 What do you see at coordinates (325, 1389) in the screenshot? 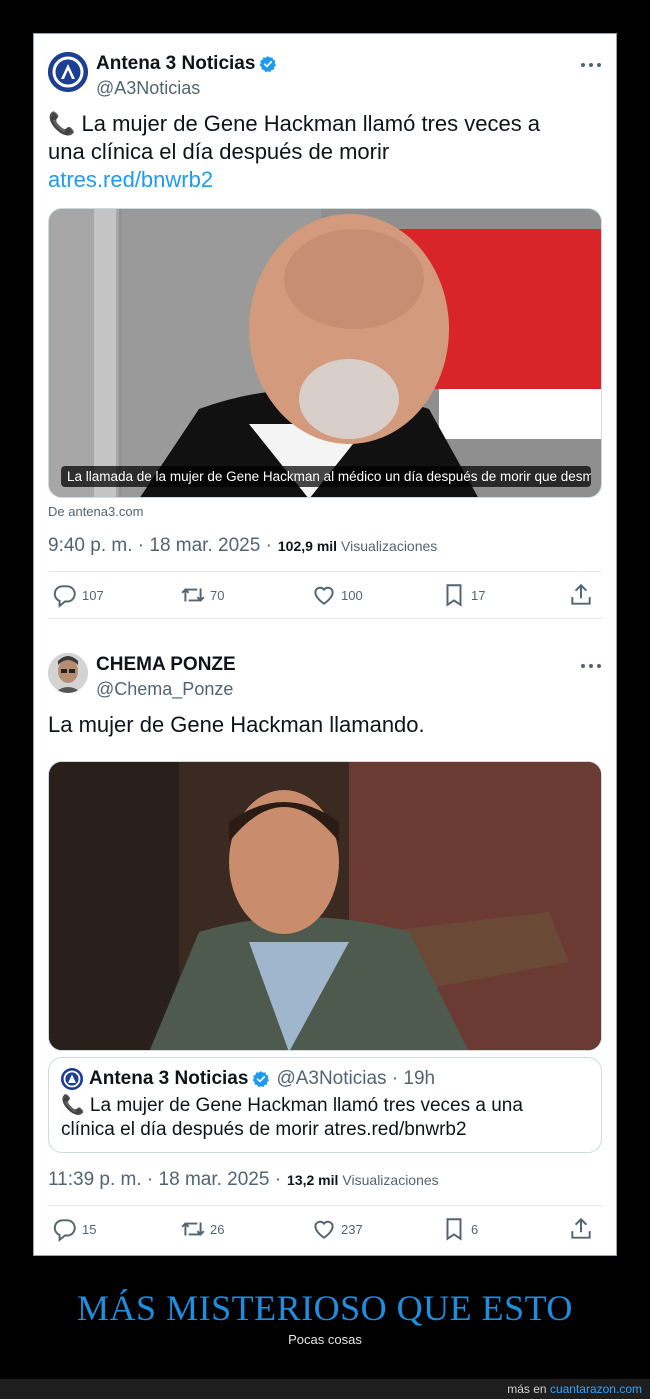
I see `site-footer-bar: más en cuantarazon.com` at bounding box center [325, 1389].